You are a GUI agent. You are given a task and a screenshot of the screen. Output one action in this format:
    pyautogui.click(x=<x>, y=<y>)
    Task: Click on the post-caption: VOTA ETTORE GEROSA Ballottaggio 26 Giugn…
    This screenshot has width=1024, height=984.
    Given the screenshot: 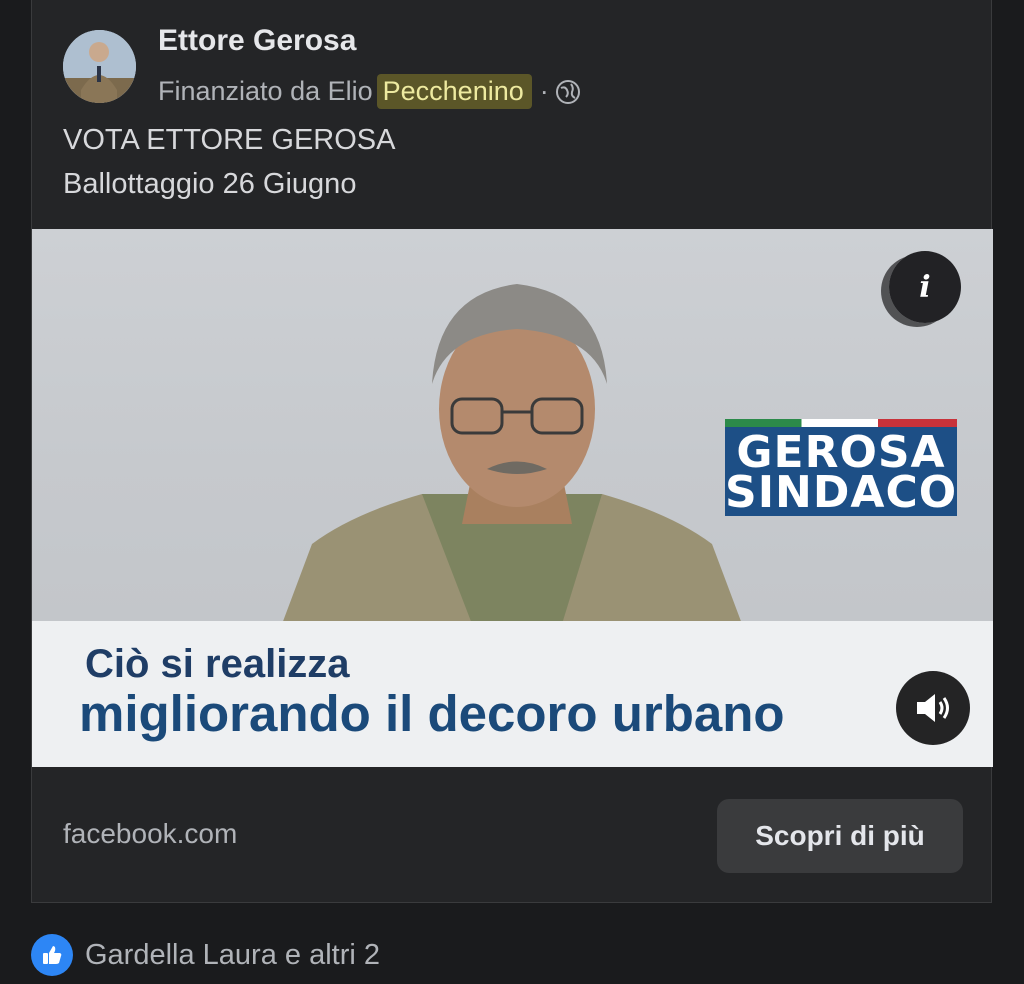 What is the action you would take?
    pyautogui.click(x=229, y=162)
    